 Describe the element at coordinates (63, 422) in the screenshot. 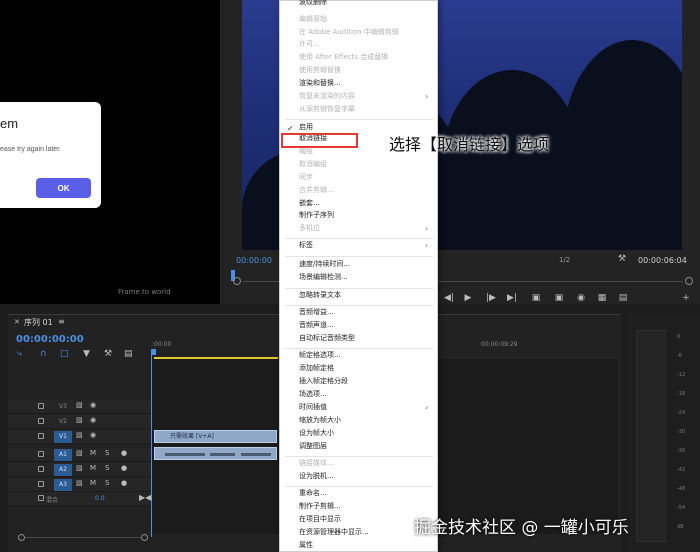

I see `track-label-v2: V2` at that location.